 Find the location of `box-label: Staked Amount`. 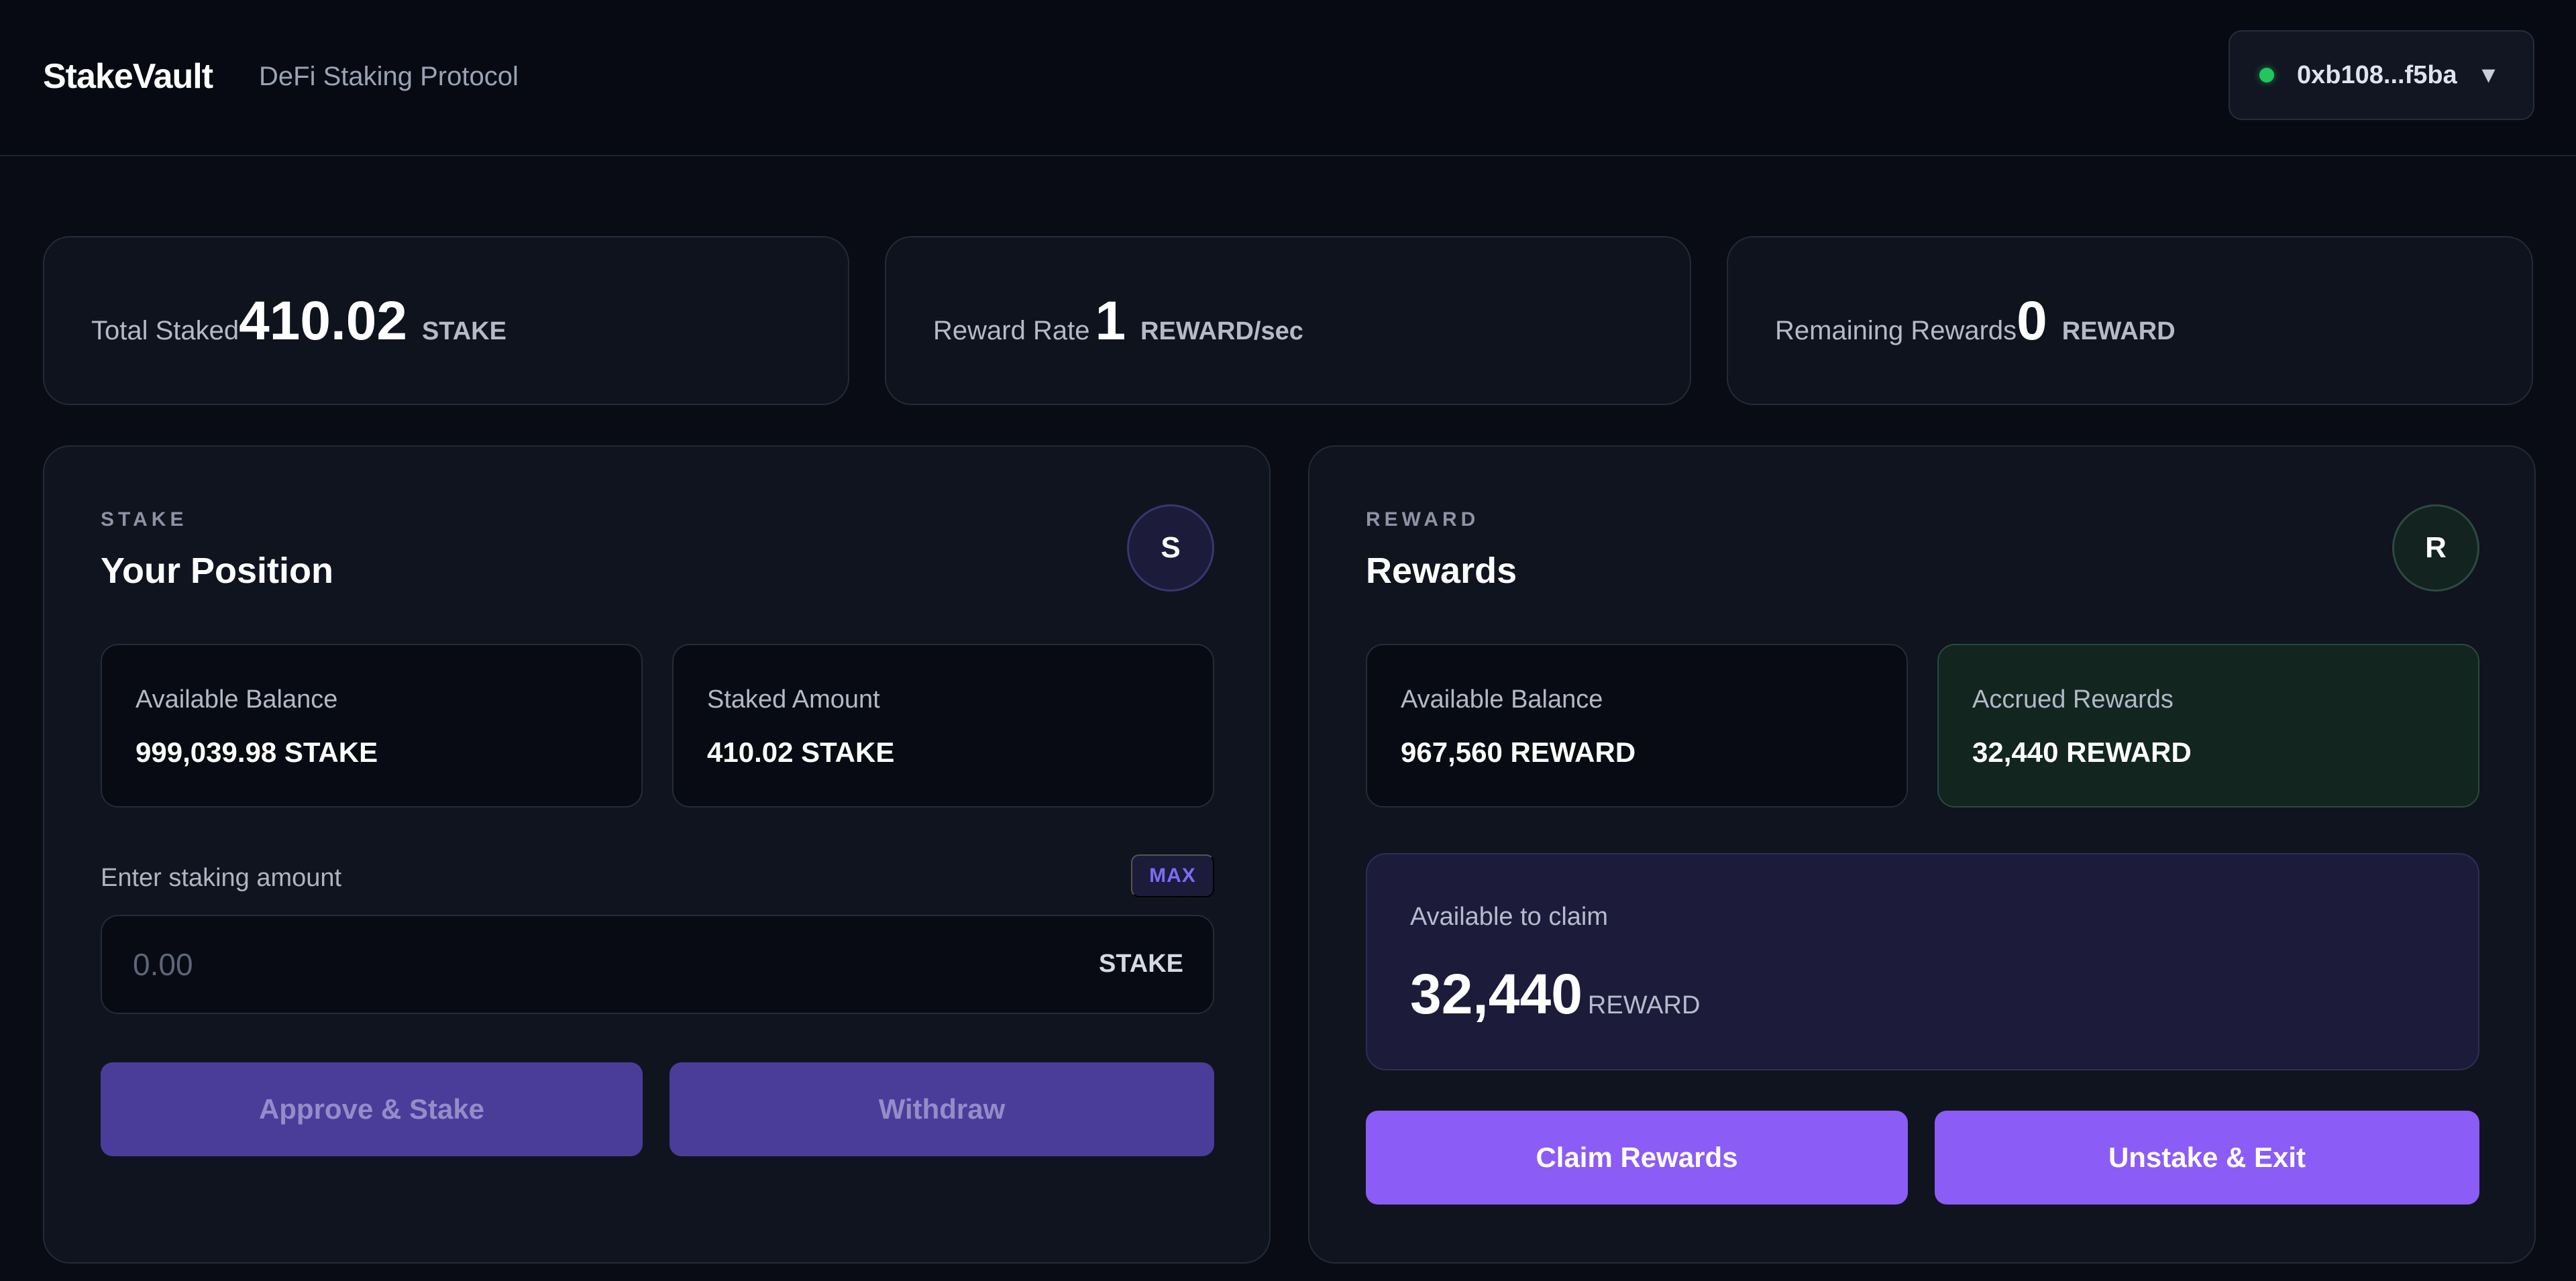

box-label: Staked Amount is located at coordinates (793, 700).